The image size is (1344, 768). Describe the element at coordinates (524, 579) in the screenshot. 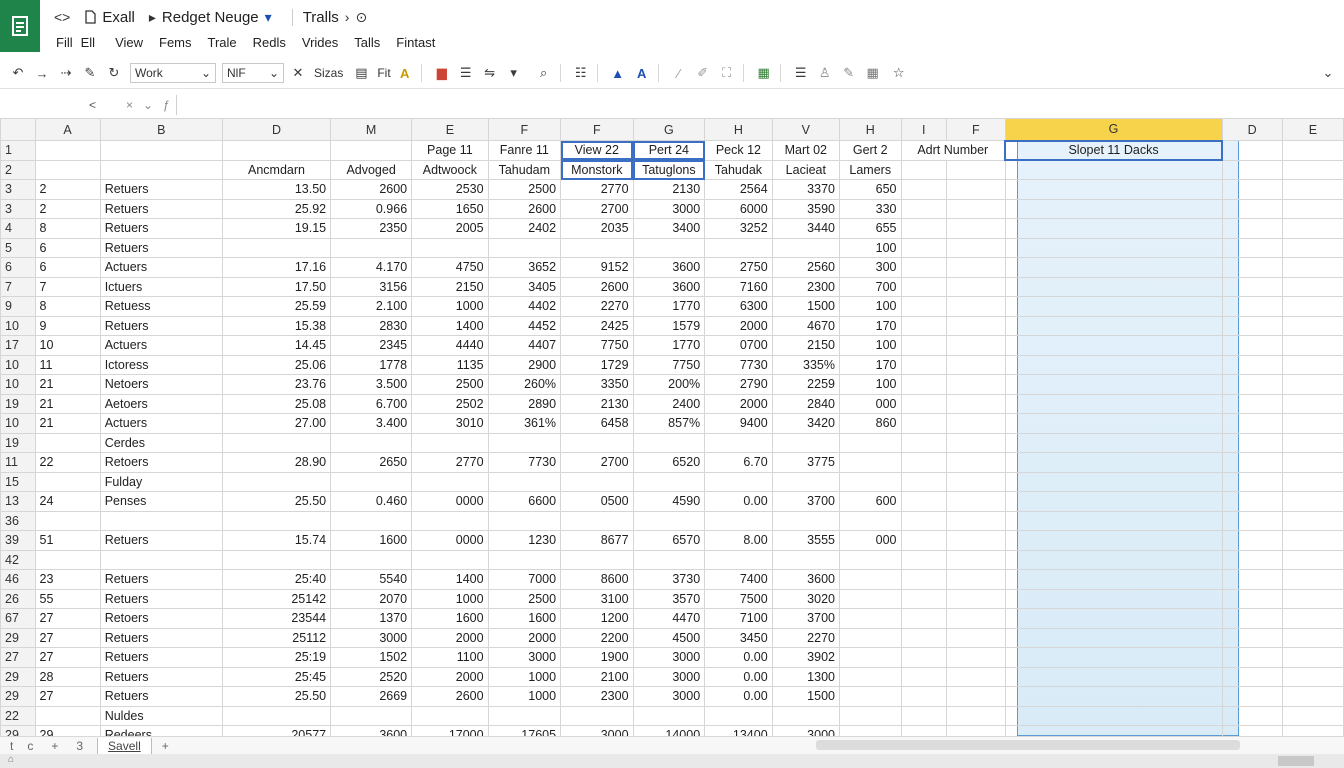

I see `cell: 7000` at that location.